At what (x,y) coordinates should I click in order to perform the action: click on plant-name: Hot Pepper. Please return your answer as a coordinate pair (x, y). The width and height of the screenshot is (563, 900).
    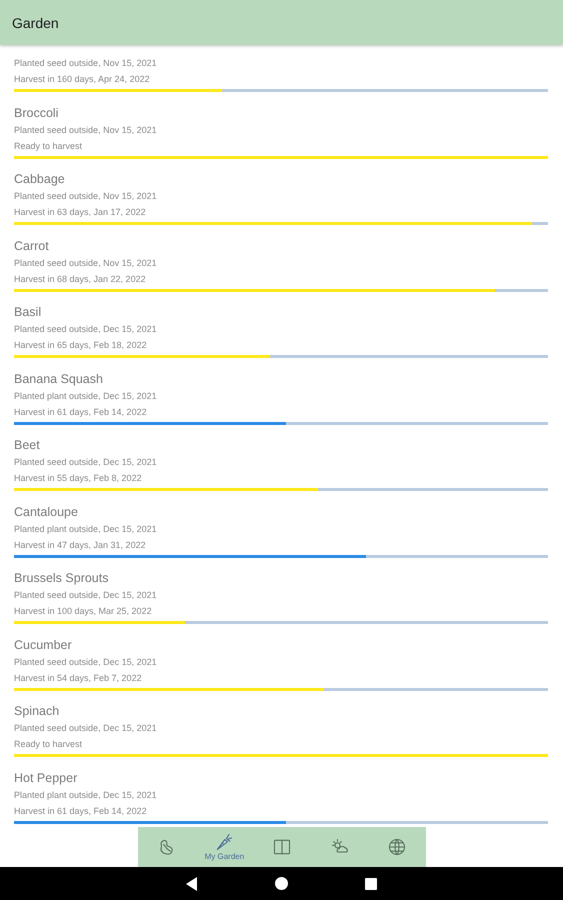
    Looking at the image, I should click on (46, 777).